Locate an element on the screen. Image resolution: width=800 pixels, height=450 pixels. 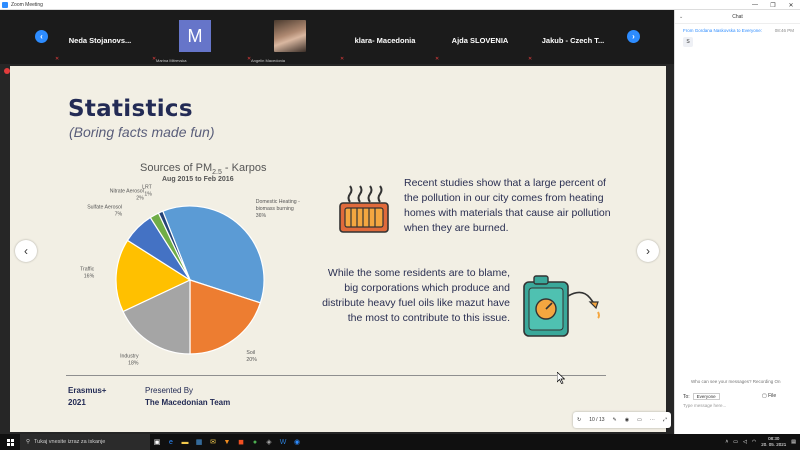
app-icon: ◈ is located at coordinates (269, 442).